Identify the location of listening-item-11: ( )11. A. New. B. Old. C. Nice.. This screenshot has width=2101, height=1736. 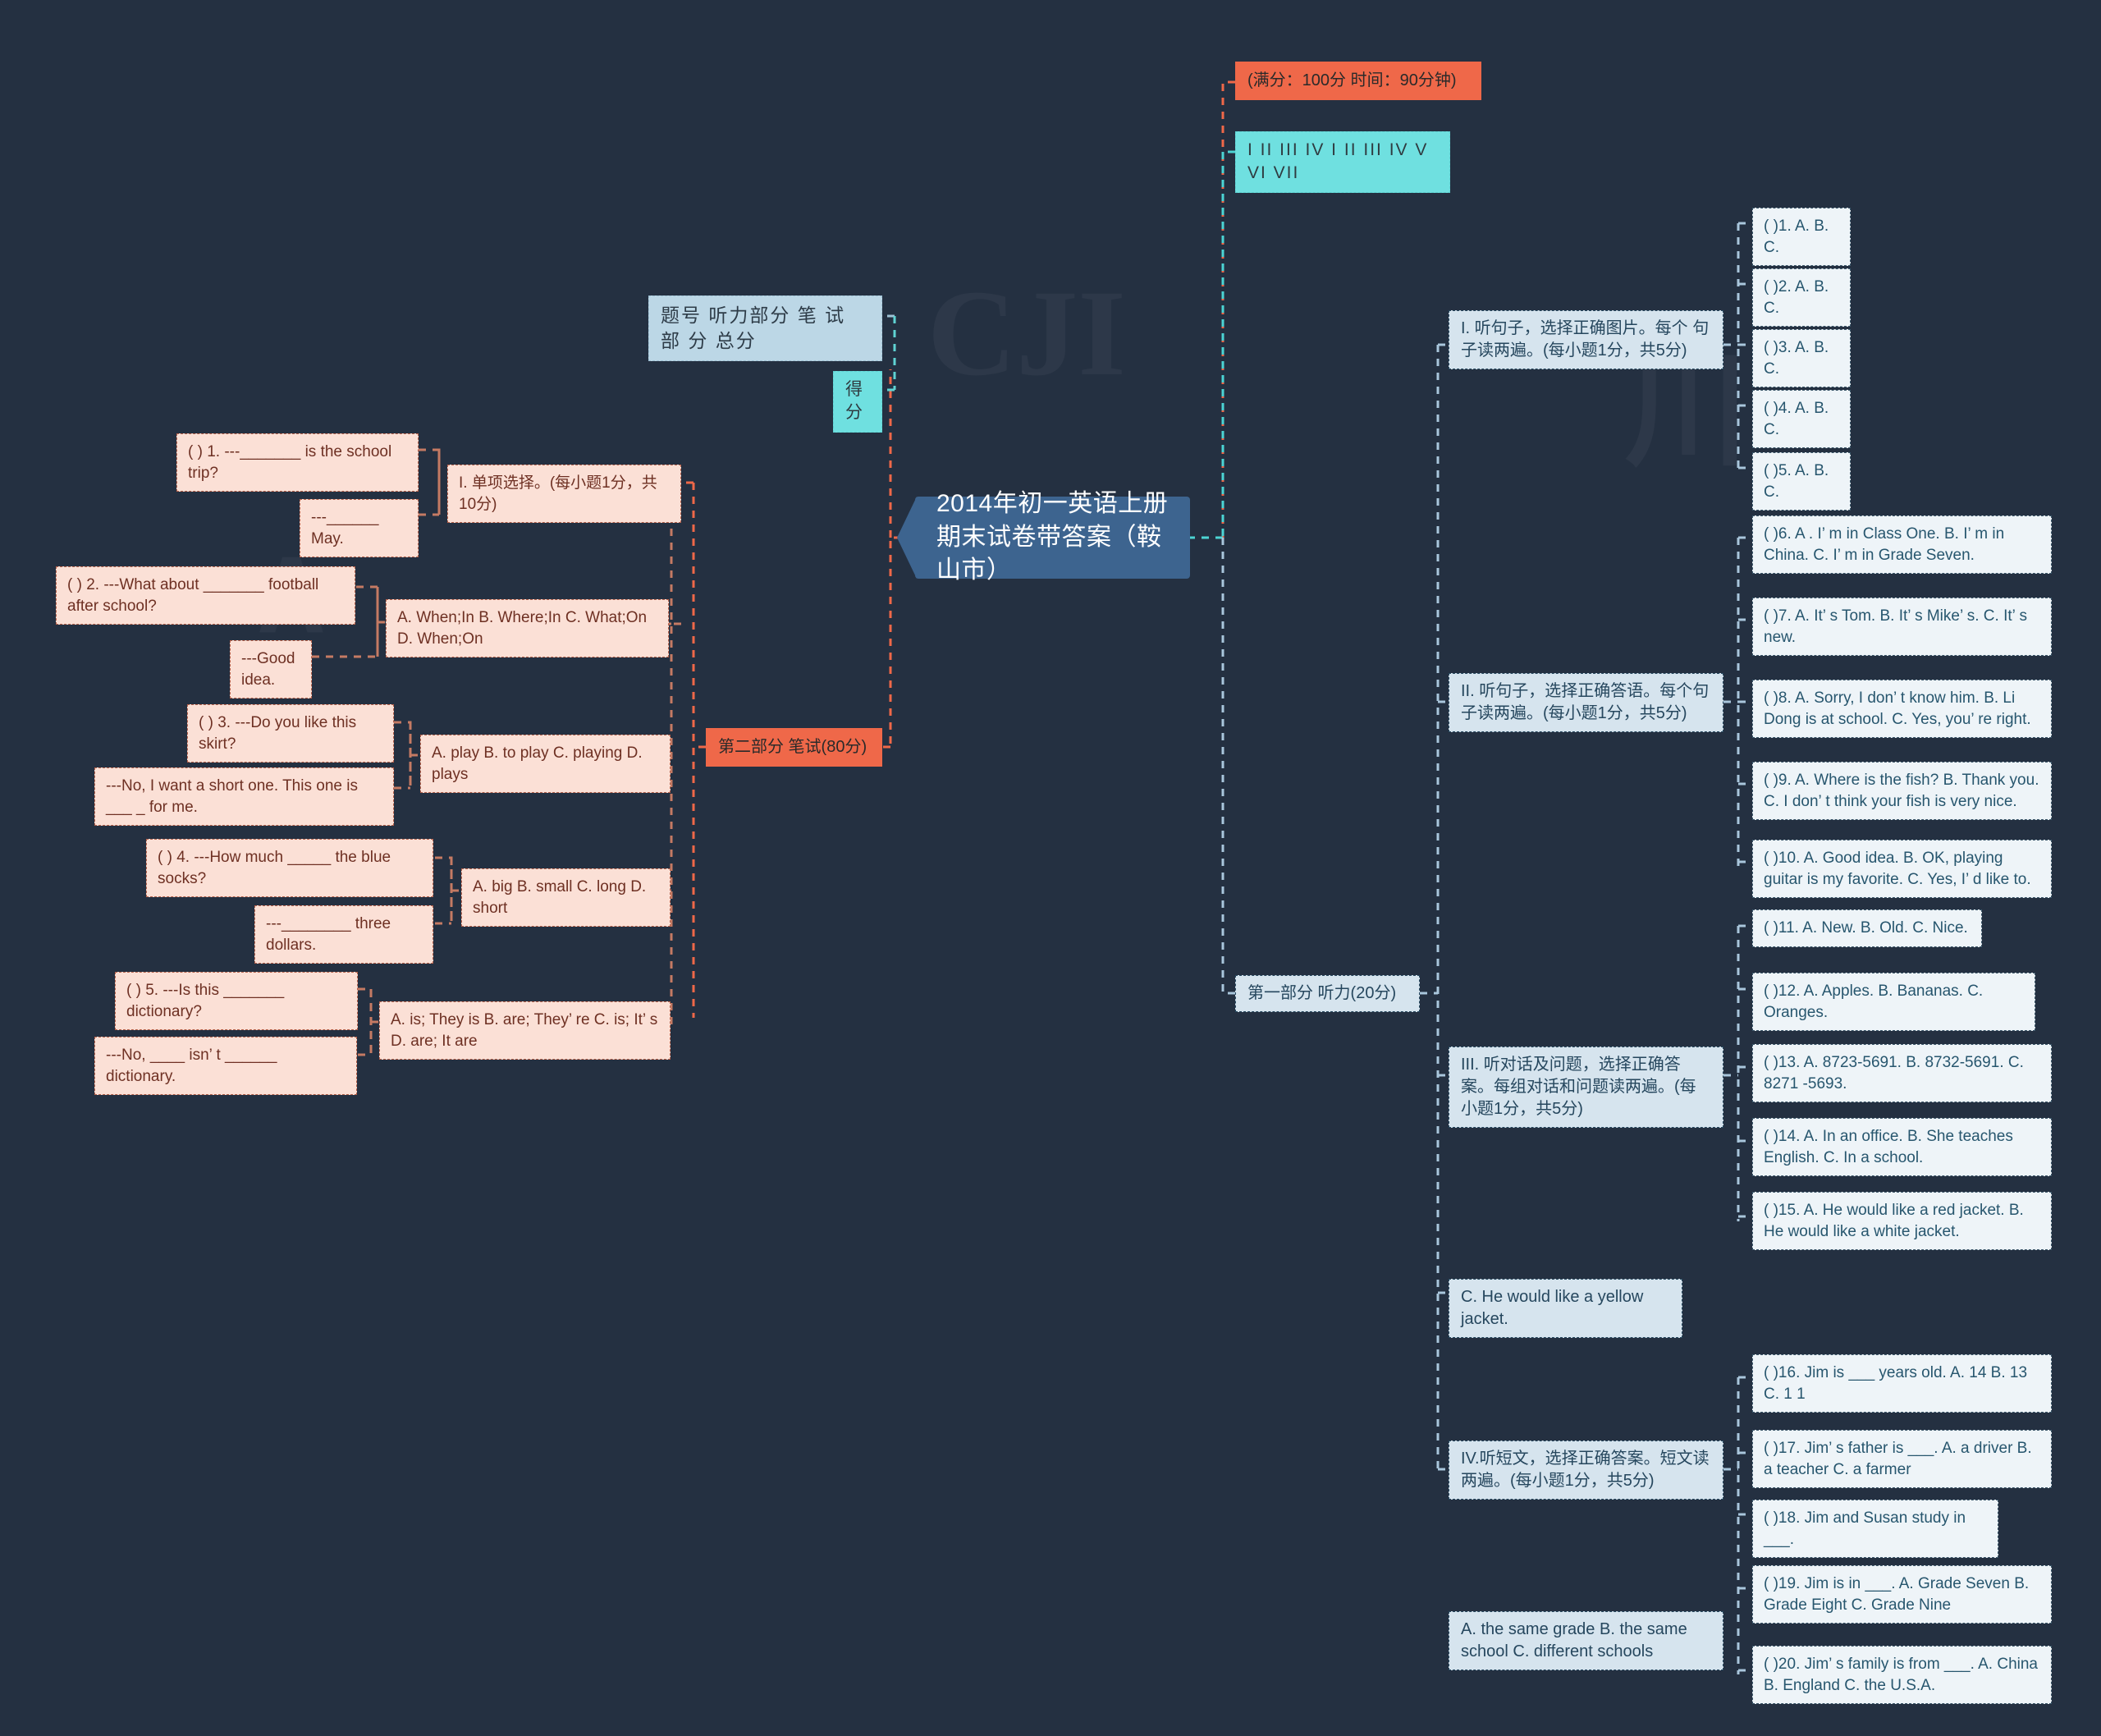
(1867, 928).